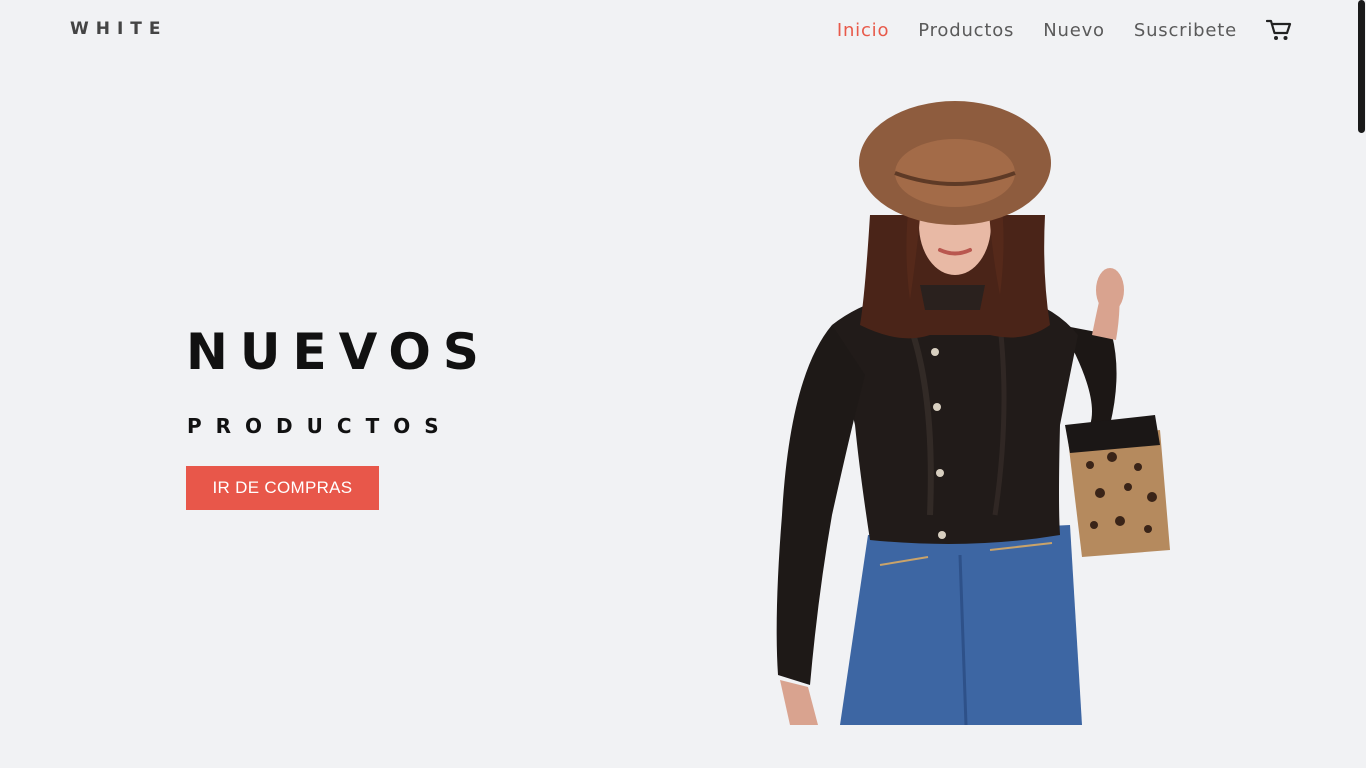  Describe the element at coordinates (320, 426) in the screenshot. I see `hero-subtitle: PRODUCTOS` at that location.